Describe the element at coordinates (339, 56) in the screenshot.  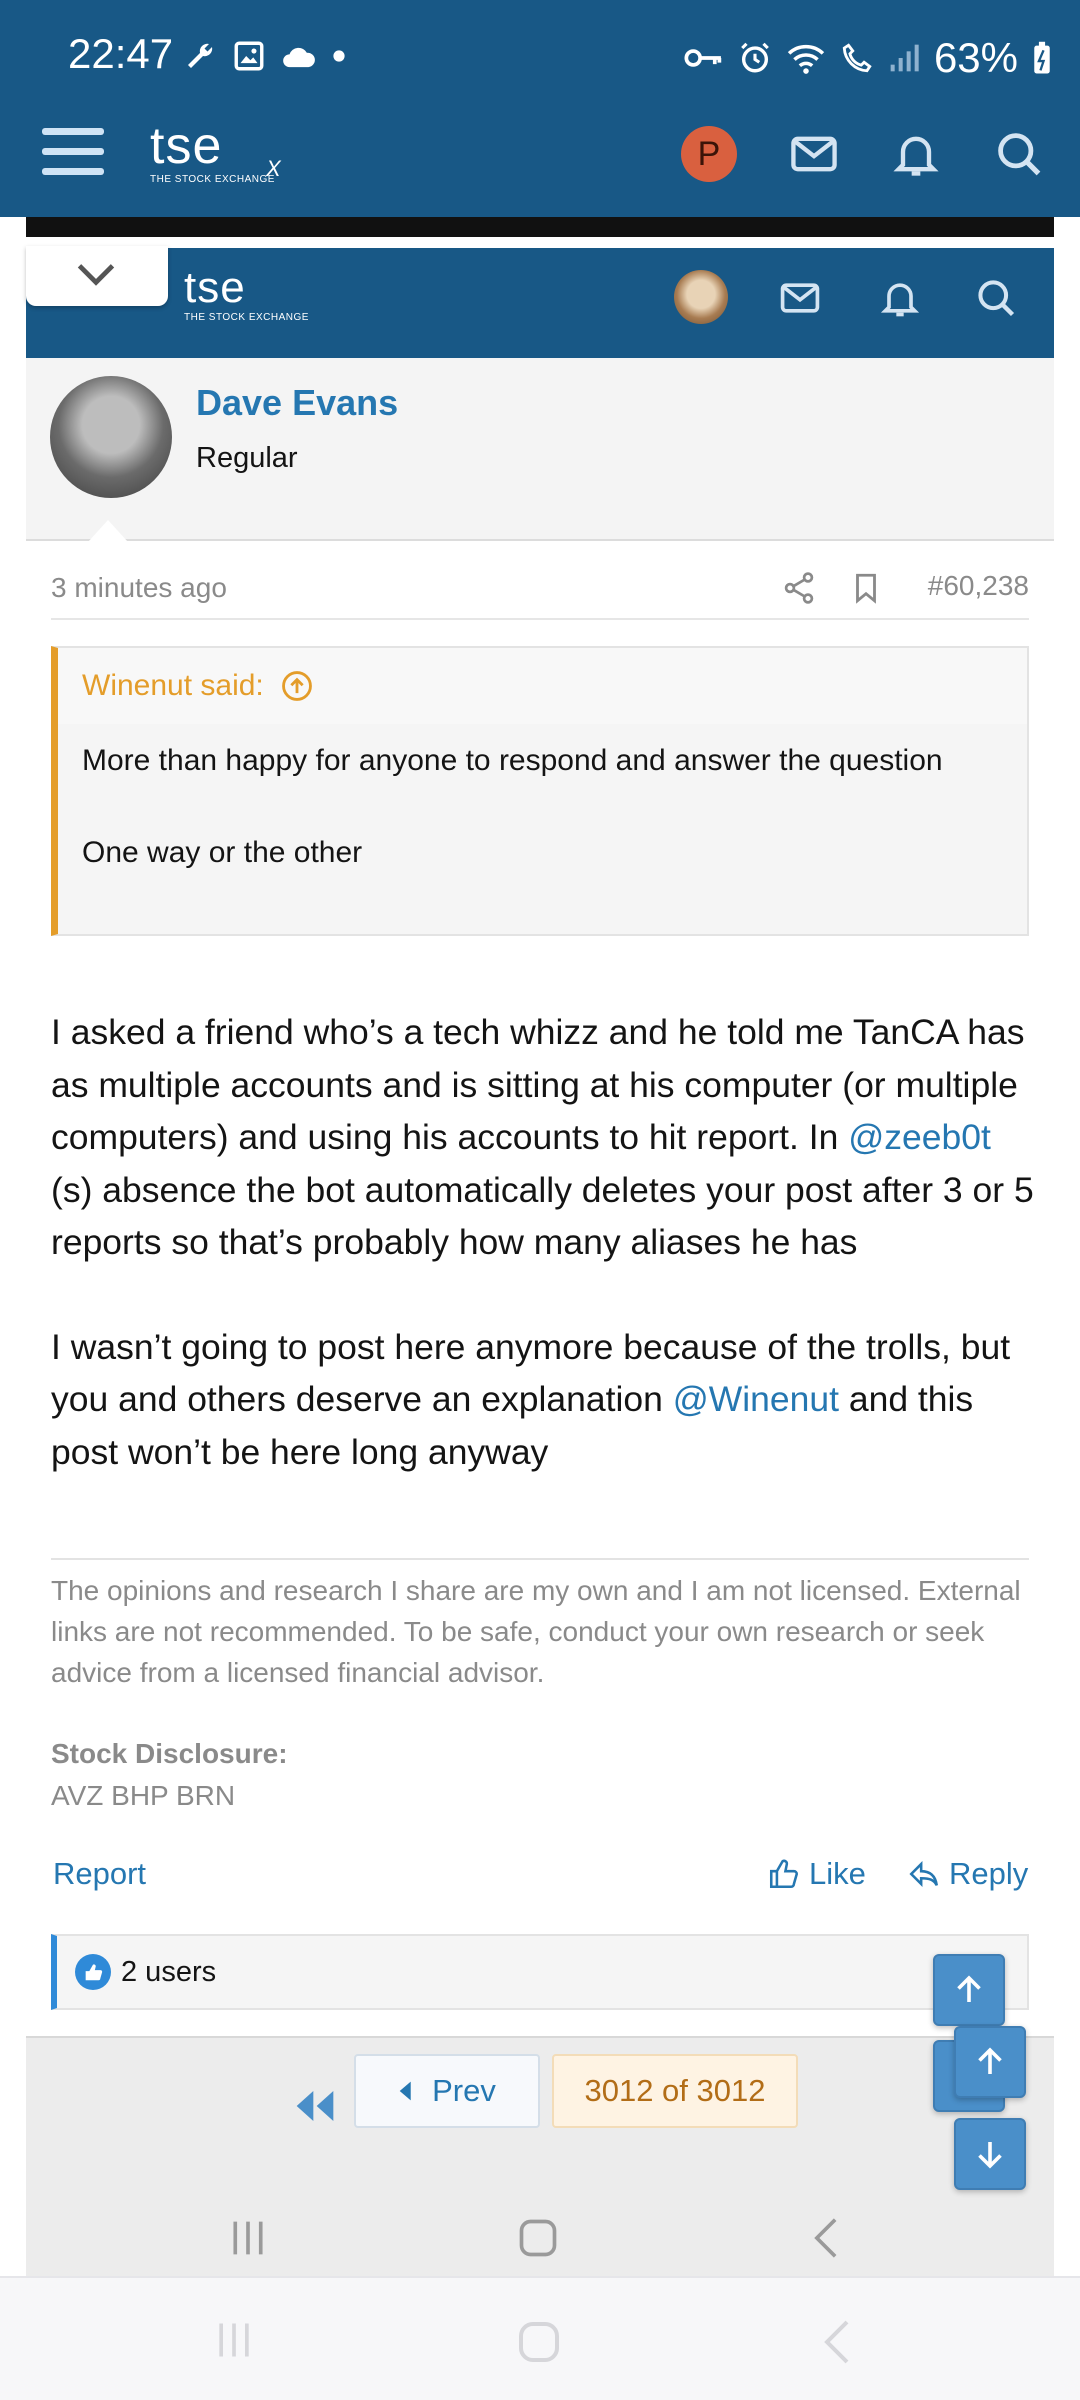
I see `dot-icon` at that location.